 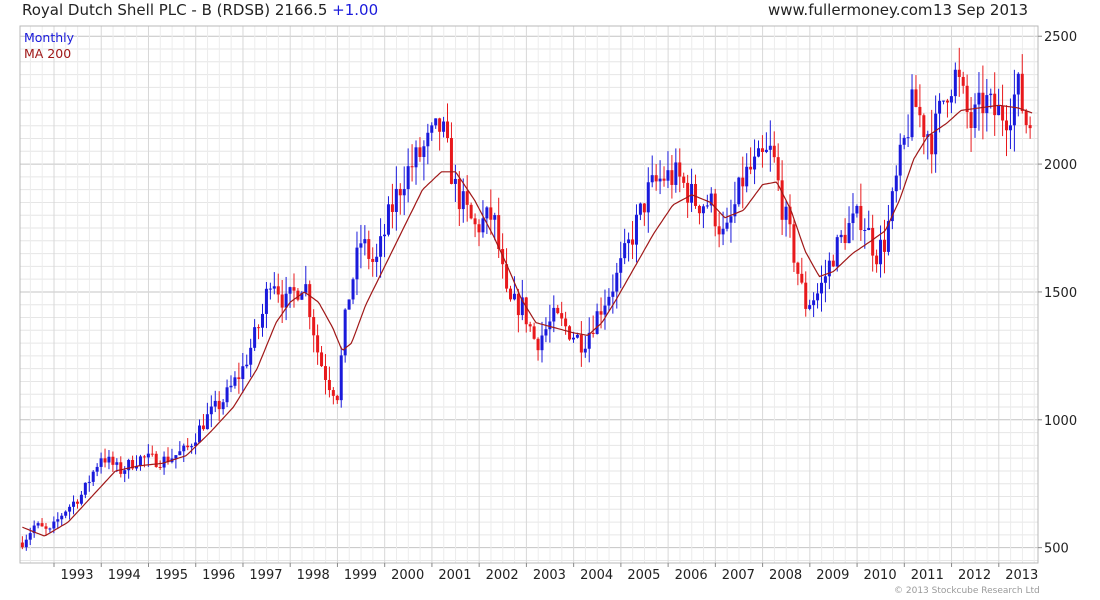 I want to click on x-tick-label: 2002, so click(x=502, y=575).